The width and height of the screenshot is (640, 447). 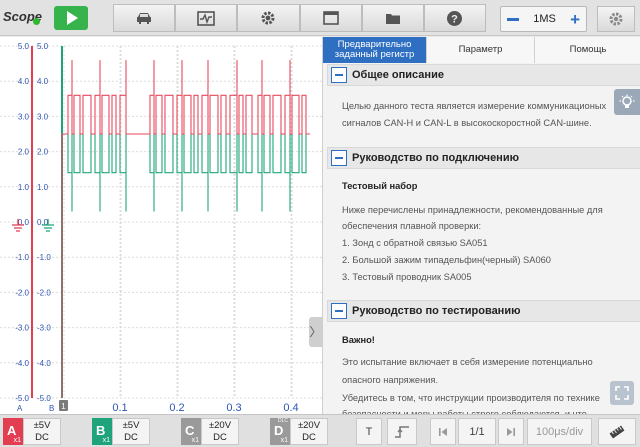 I want to click on trigger-button: T, so click(x=369, y=431).